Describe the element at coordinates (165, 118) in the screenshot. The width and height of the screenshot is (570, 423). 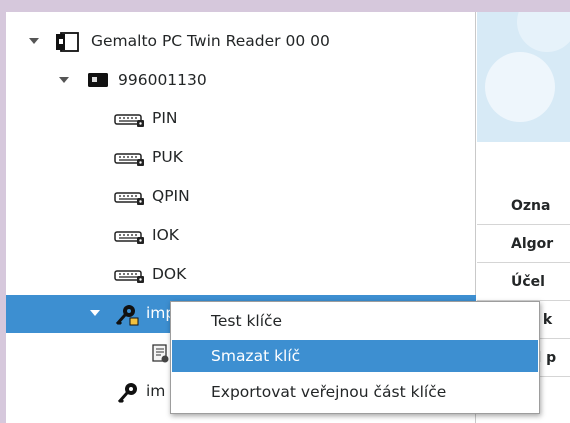
I see `pin-label: PIN` at that location.